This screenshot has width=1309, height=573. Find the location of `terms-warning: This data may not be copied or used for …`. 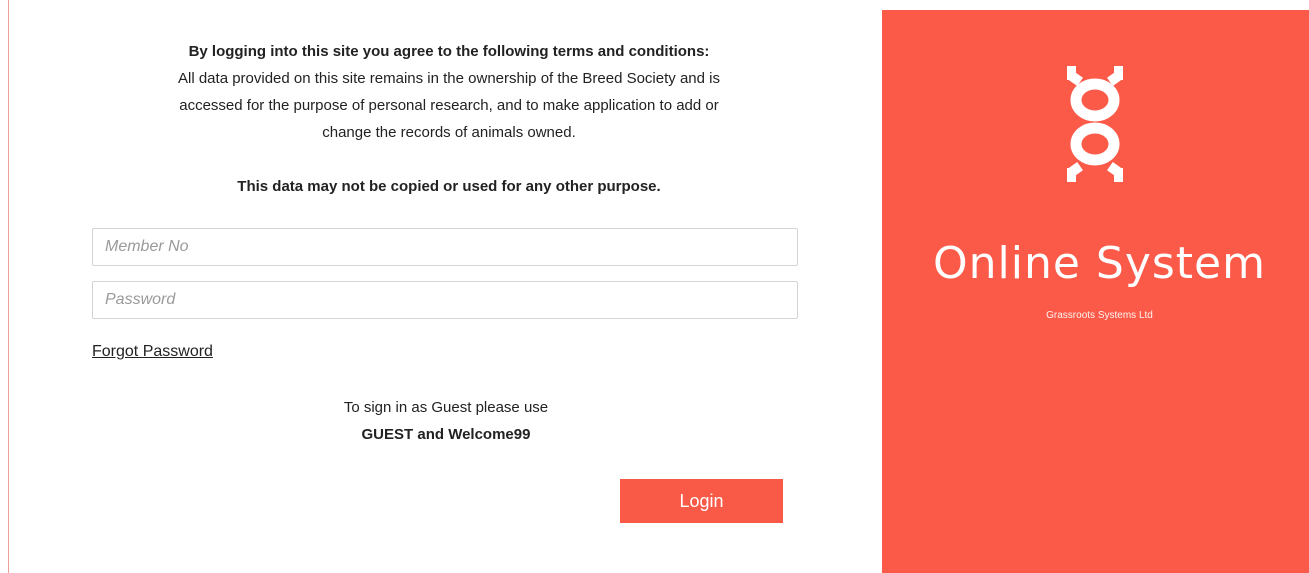

terms-warning: This data may not be copied or used for … is located at coordinates (449, 186).